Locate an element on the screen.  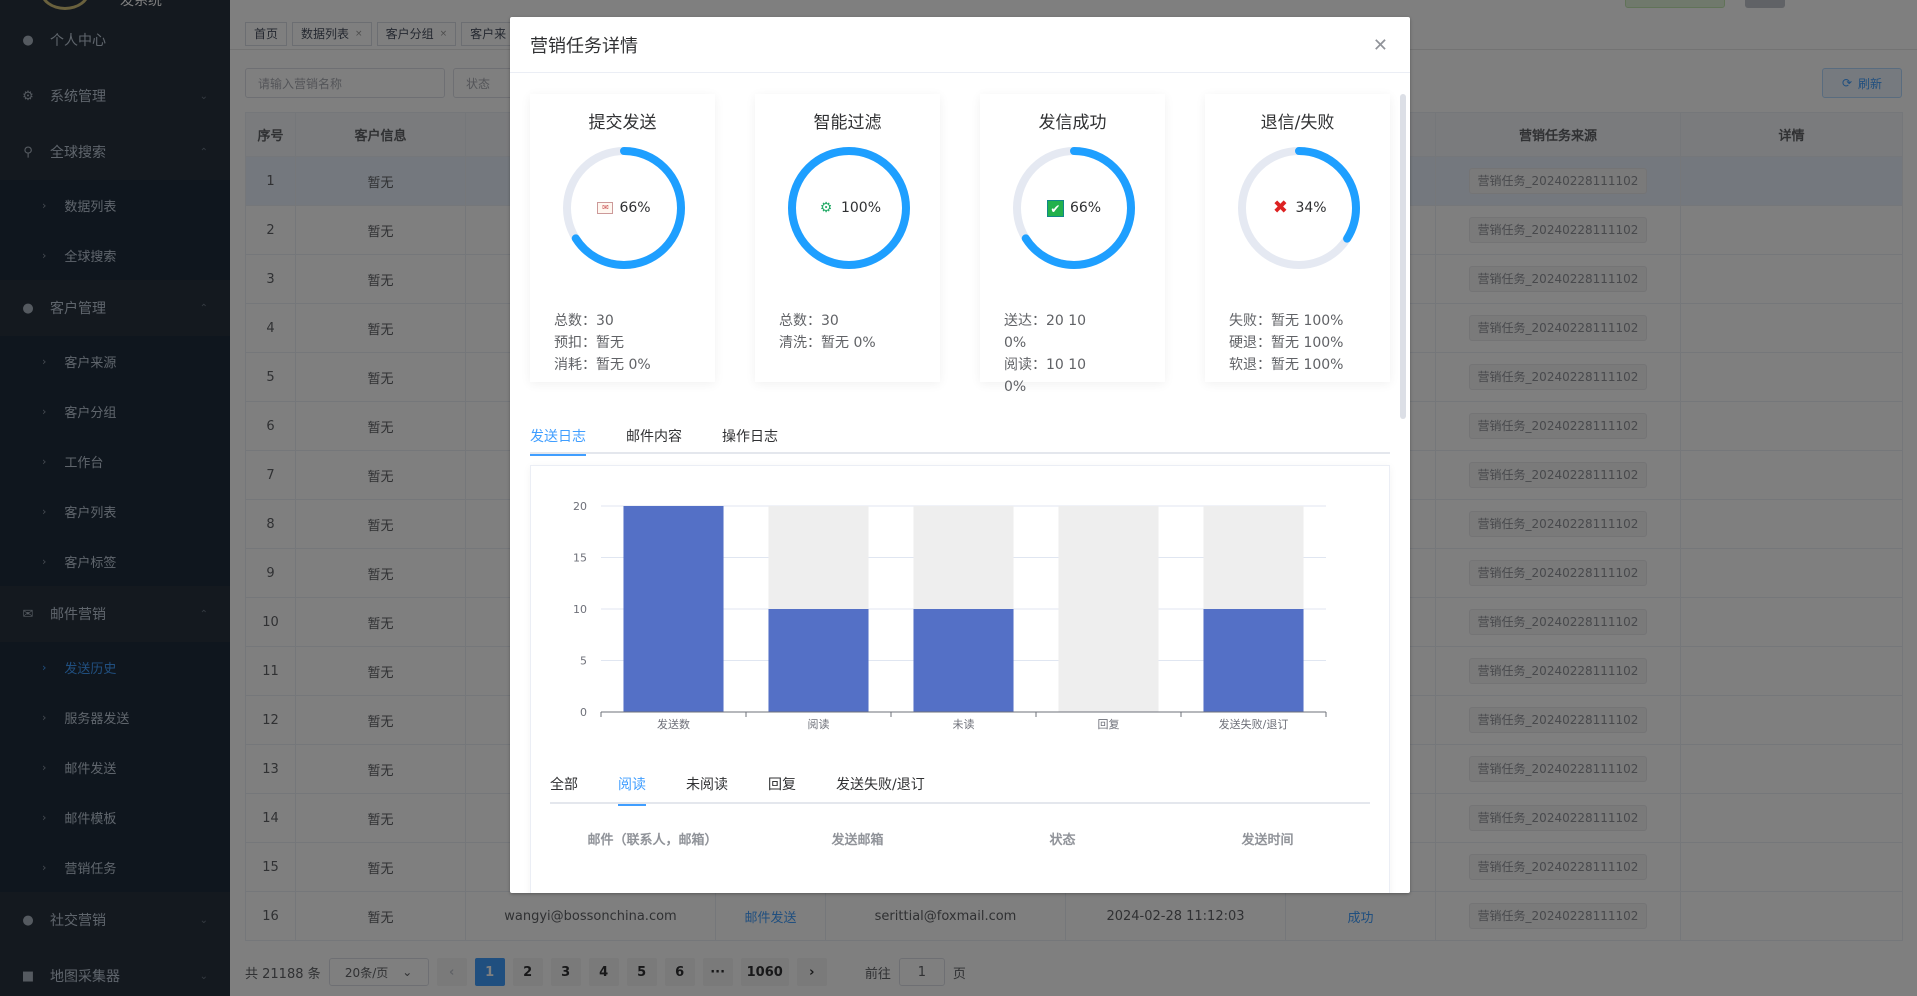
ring-center: ✉ 66% is located at coordinates (624, 208).